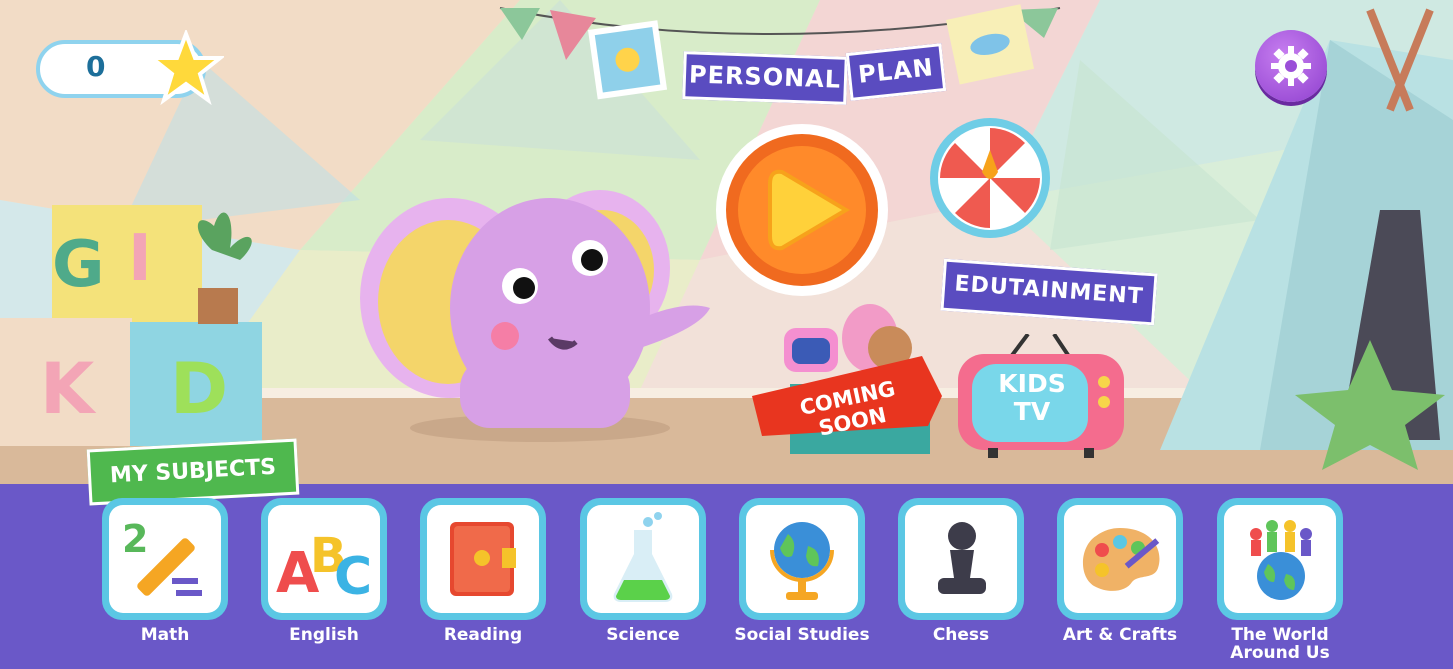 The width and height of the screenshot is (1453, 669). Describe the element at coordinates (643, 635) in the screenshot. I see `subject-label-science: Science` at that location.